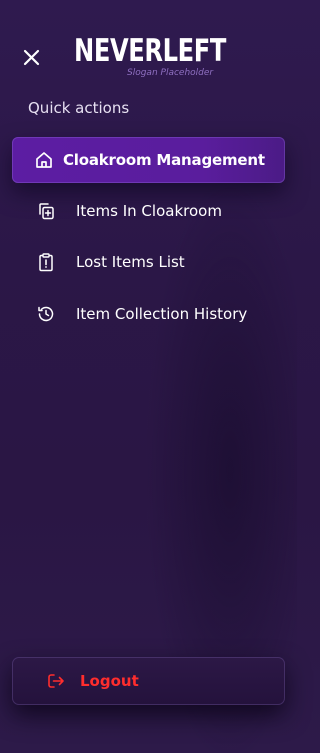 The image size is (320, 753). I want to click on nav-item-lost-items-list: Lost Items List, so click(148, 262).